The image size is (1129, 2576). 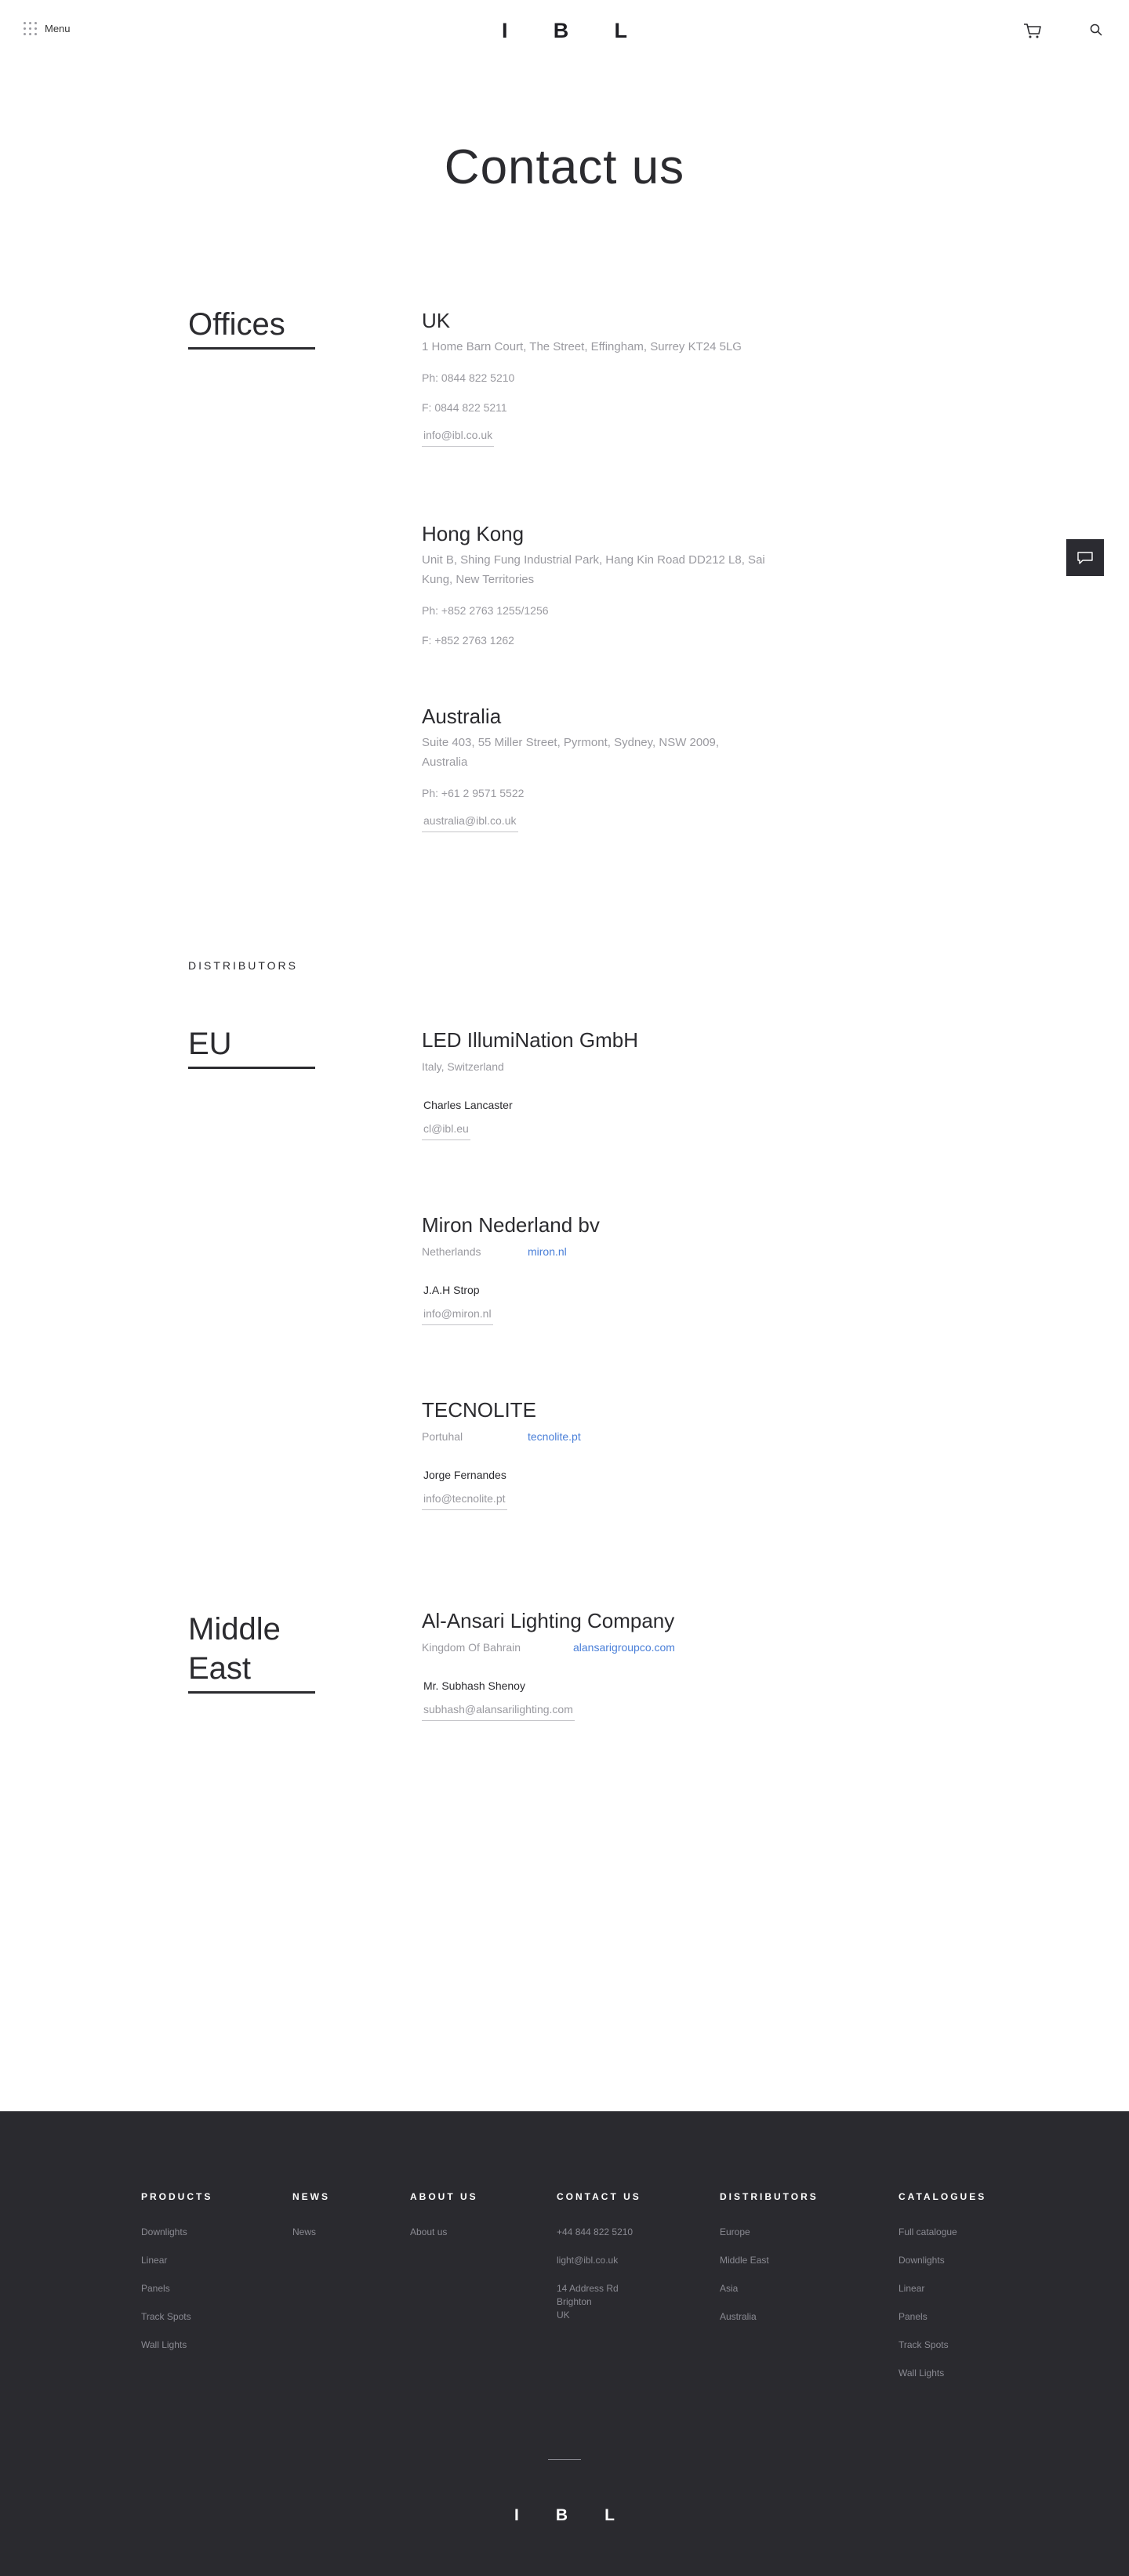 What do you see at coordinates (462, 716) in the screenshot?
I see `office-name: Australia` at bounding box center [462, 716].